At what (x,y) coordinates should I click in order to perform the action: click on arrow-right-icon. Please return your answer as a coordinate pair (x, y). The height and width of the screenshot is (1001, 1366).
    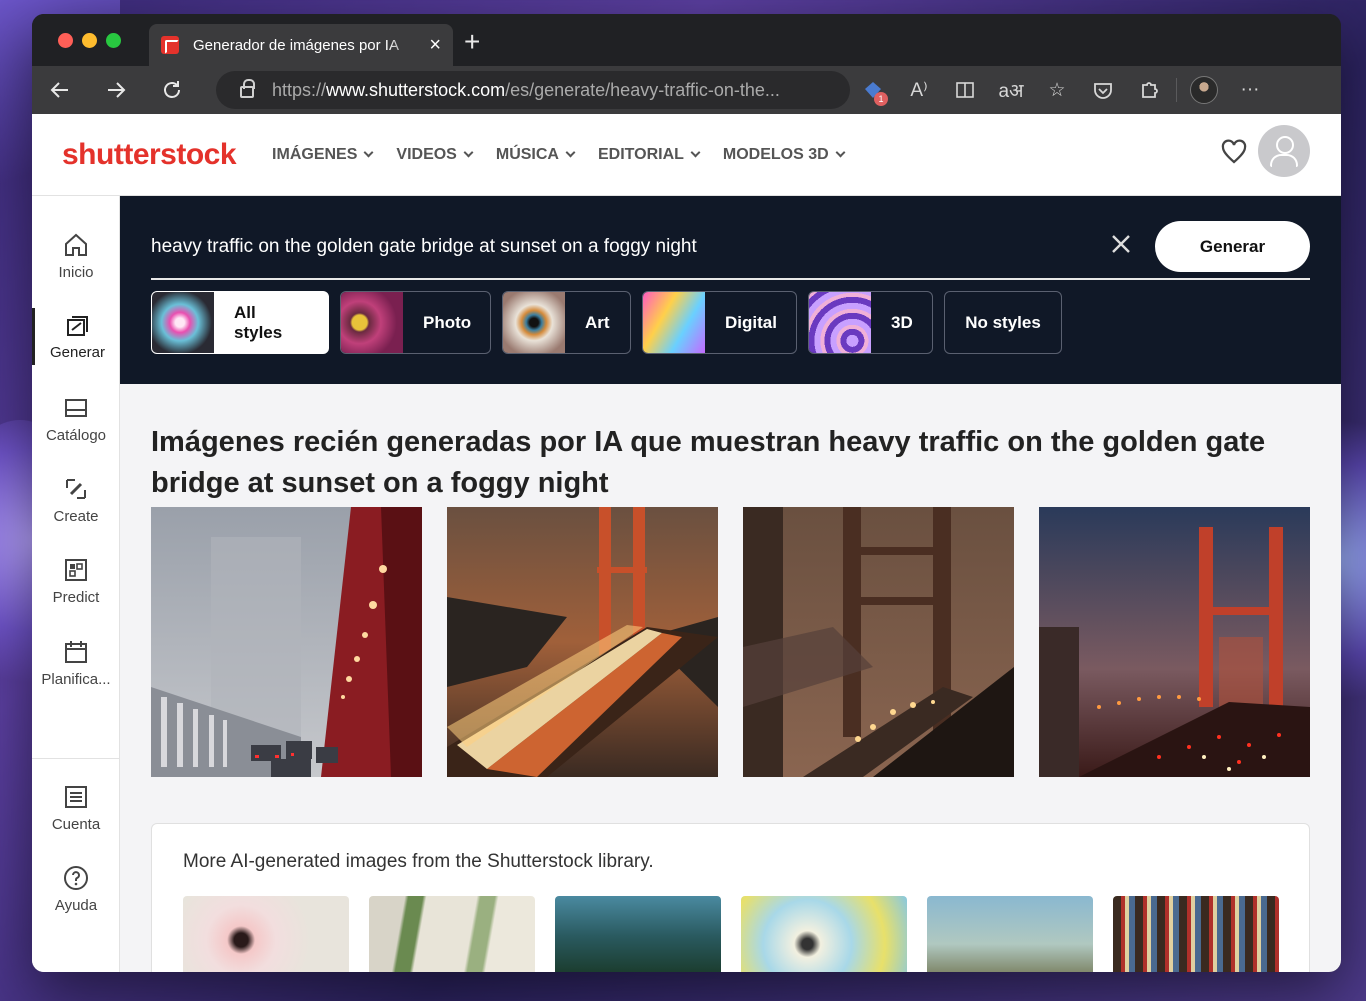
    Looking at the image, I should click on (117, 90).